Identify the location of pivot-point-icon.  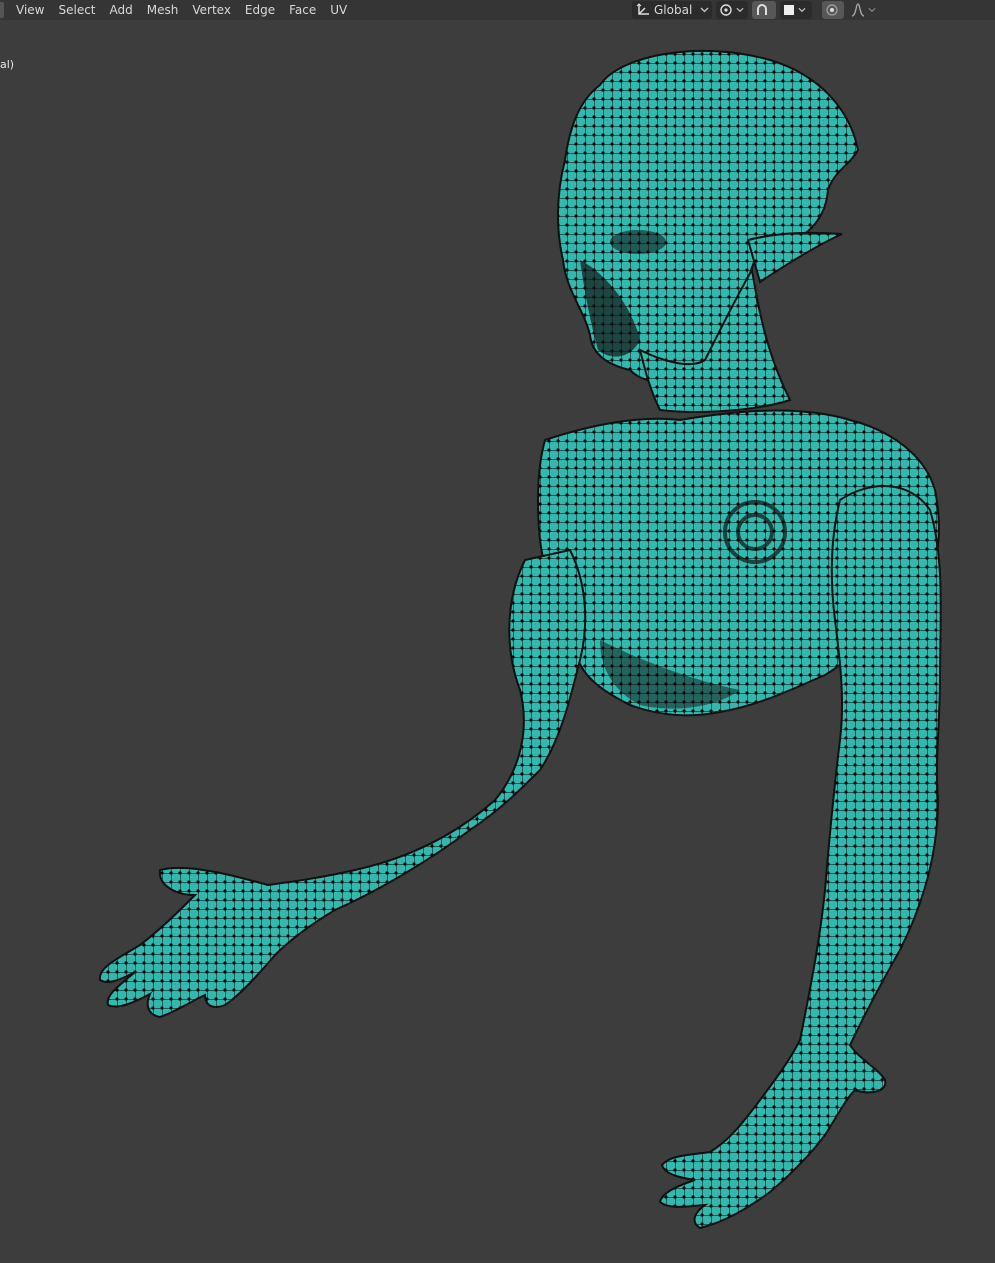
(726, 10).